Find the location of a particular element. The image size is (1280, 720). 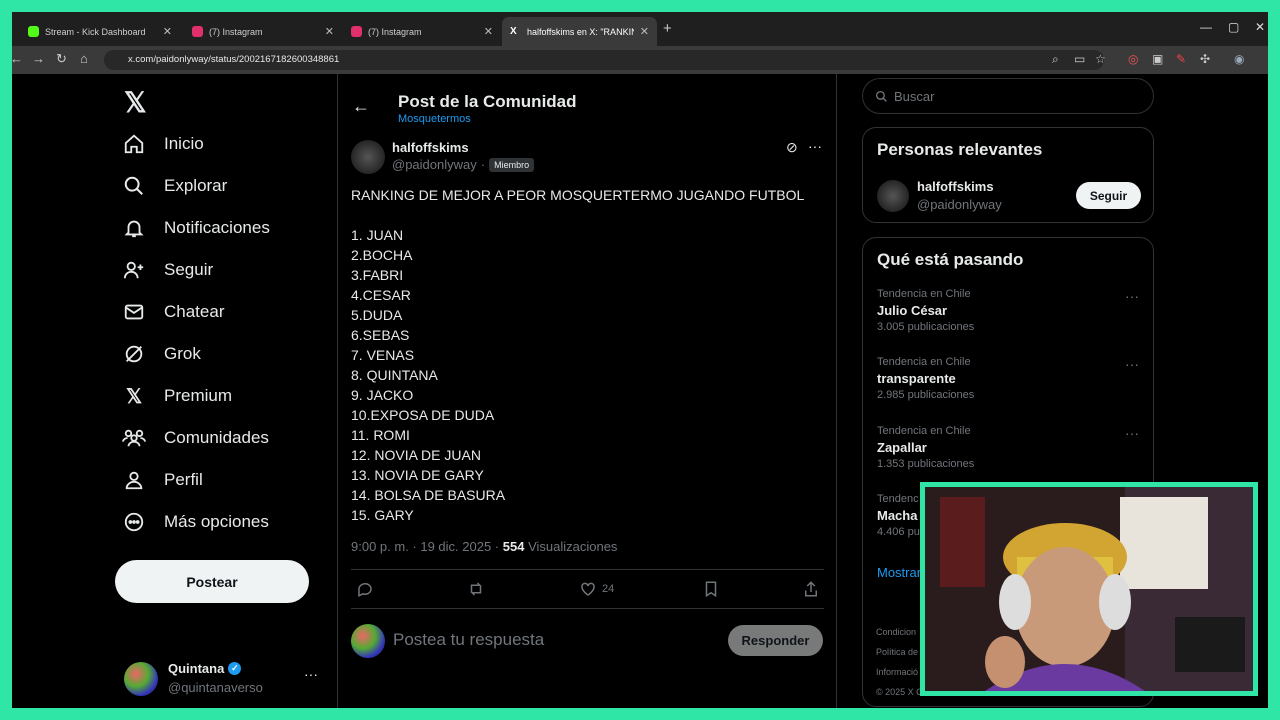

home-button-icon: ⌂ is located at coordinates (84, 58).